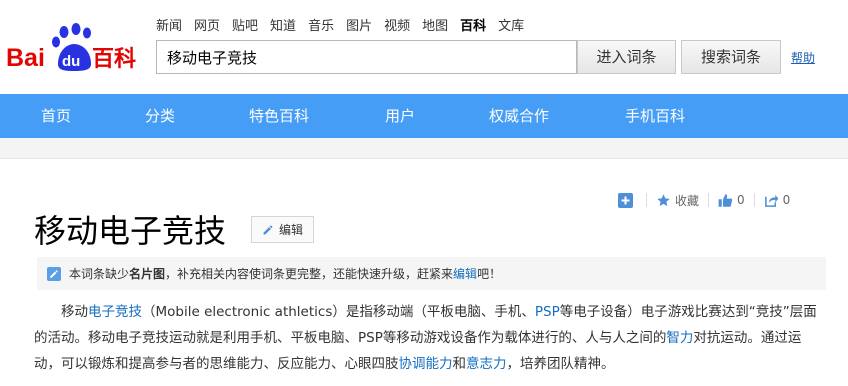 This screenshot has width=848, height=386. What do you see at coordinates (725, 200) in the screenshot?
I see `thumbs-up-icon` at bounding box center [725, 200].